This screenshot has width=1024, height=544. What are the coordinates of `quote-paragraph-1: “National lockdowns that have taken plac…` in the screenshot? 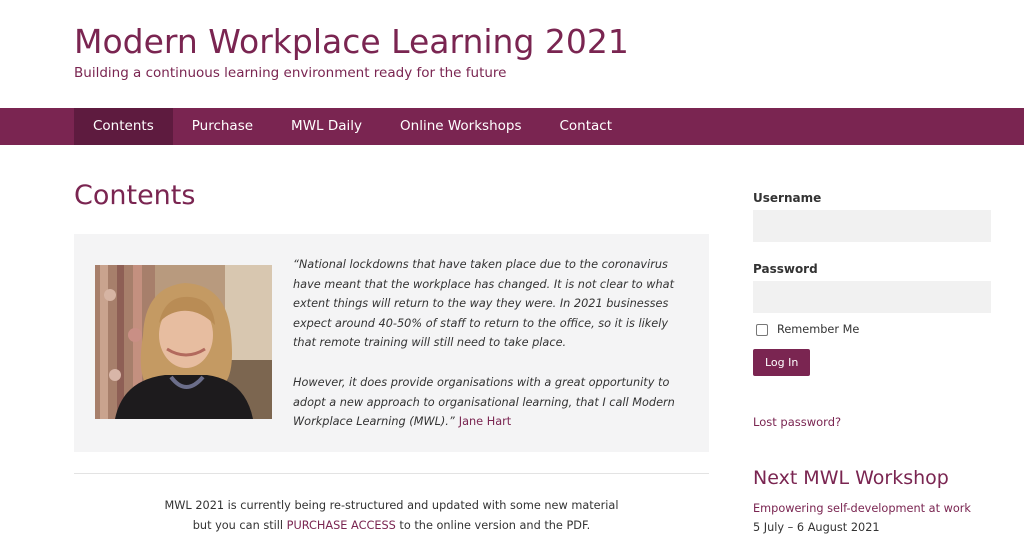 It's located at (484, 304).